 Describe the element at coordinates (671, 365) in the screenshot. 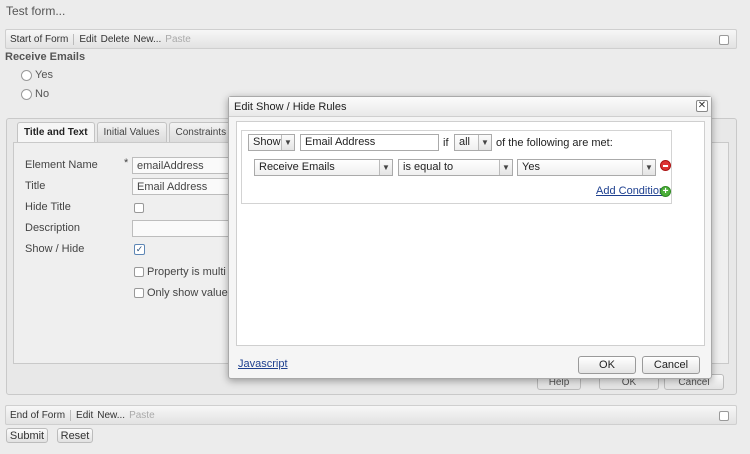

I see `dialog-cancel-button: Cancel` at that location.